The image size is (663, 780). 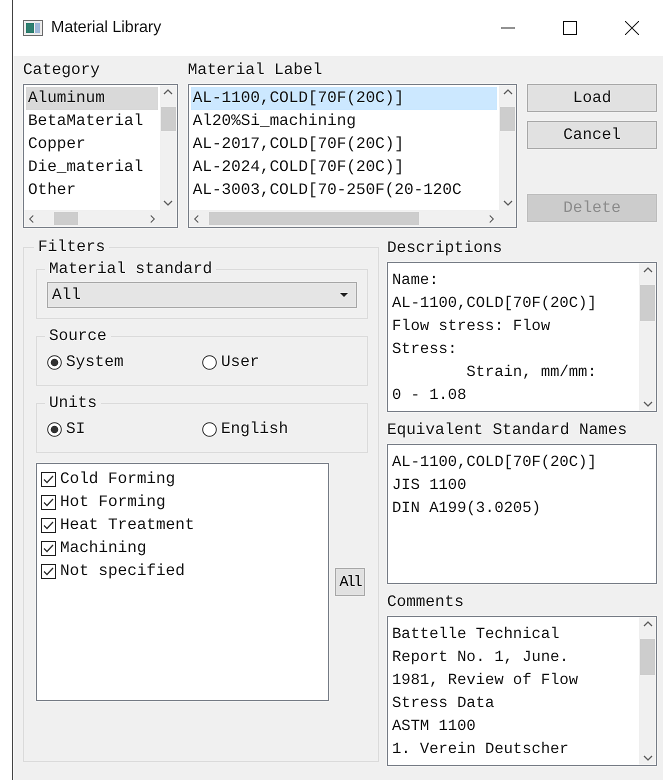 What do you see at coordinates (92, 190) in the screenshot?
I see `list-item: Other` at bounding box center [92, 190].